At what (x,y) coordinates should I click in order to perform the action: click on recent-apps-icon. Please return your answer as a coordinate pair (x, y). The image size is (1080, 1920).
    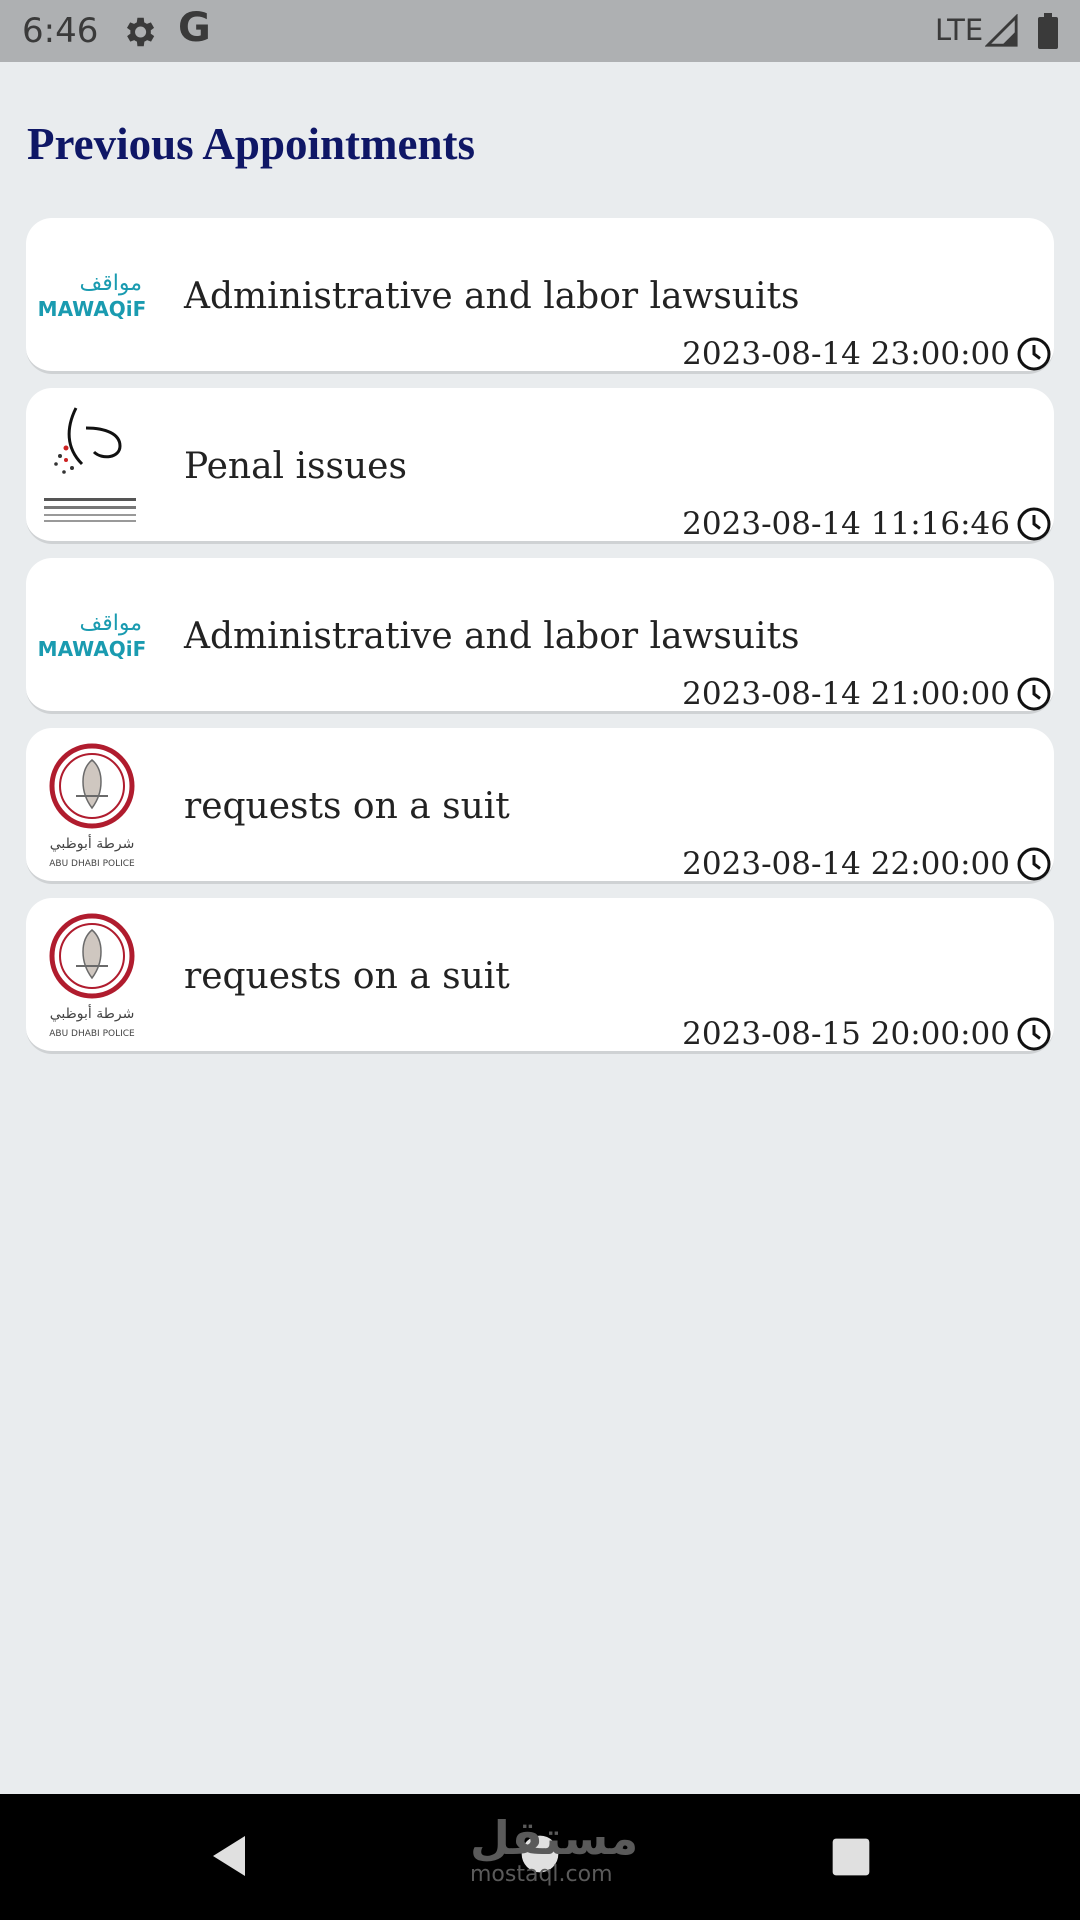
    Looking at the image, I should click on (851, 1857).